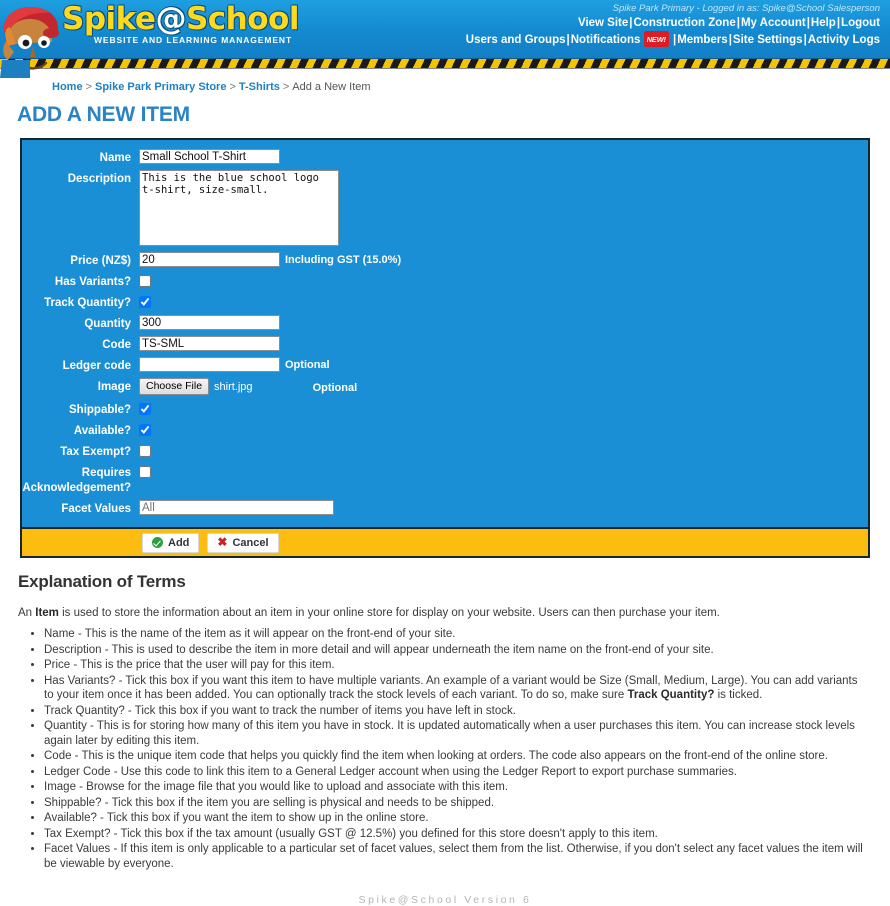 The width and height of the screenshot is (890, 906). What do you see at coordinates (47, 613) in the screenshot?
I see `intro-bold-item: Item` at bounding box center [47, 613].